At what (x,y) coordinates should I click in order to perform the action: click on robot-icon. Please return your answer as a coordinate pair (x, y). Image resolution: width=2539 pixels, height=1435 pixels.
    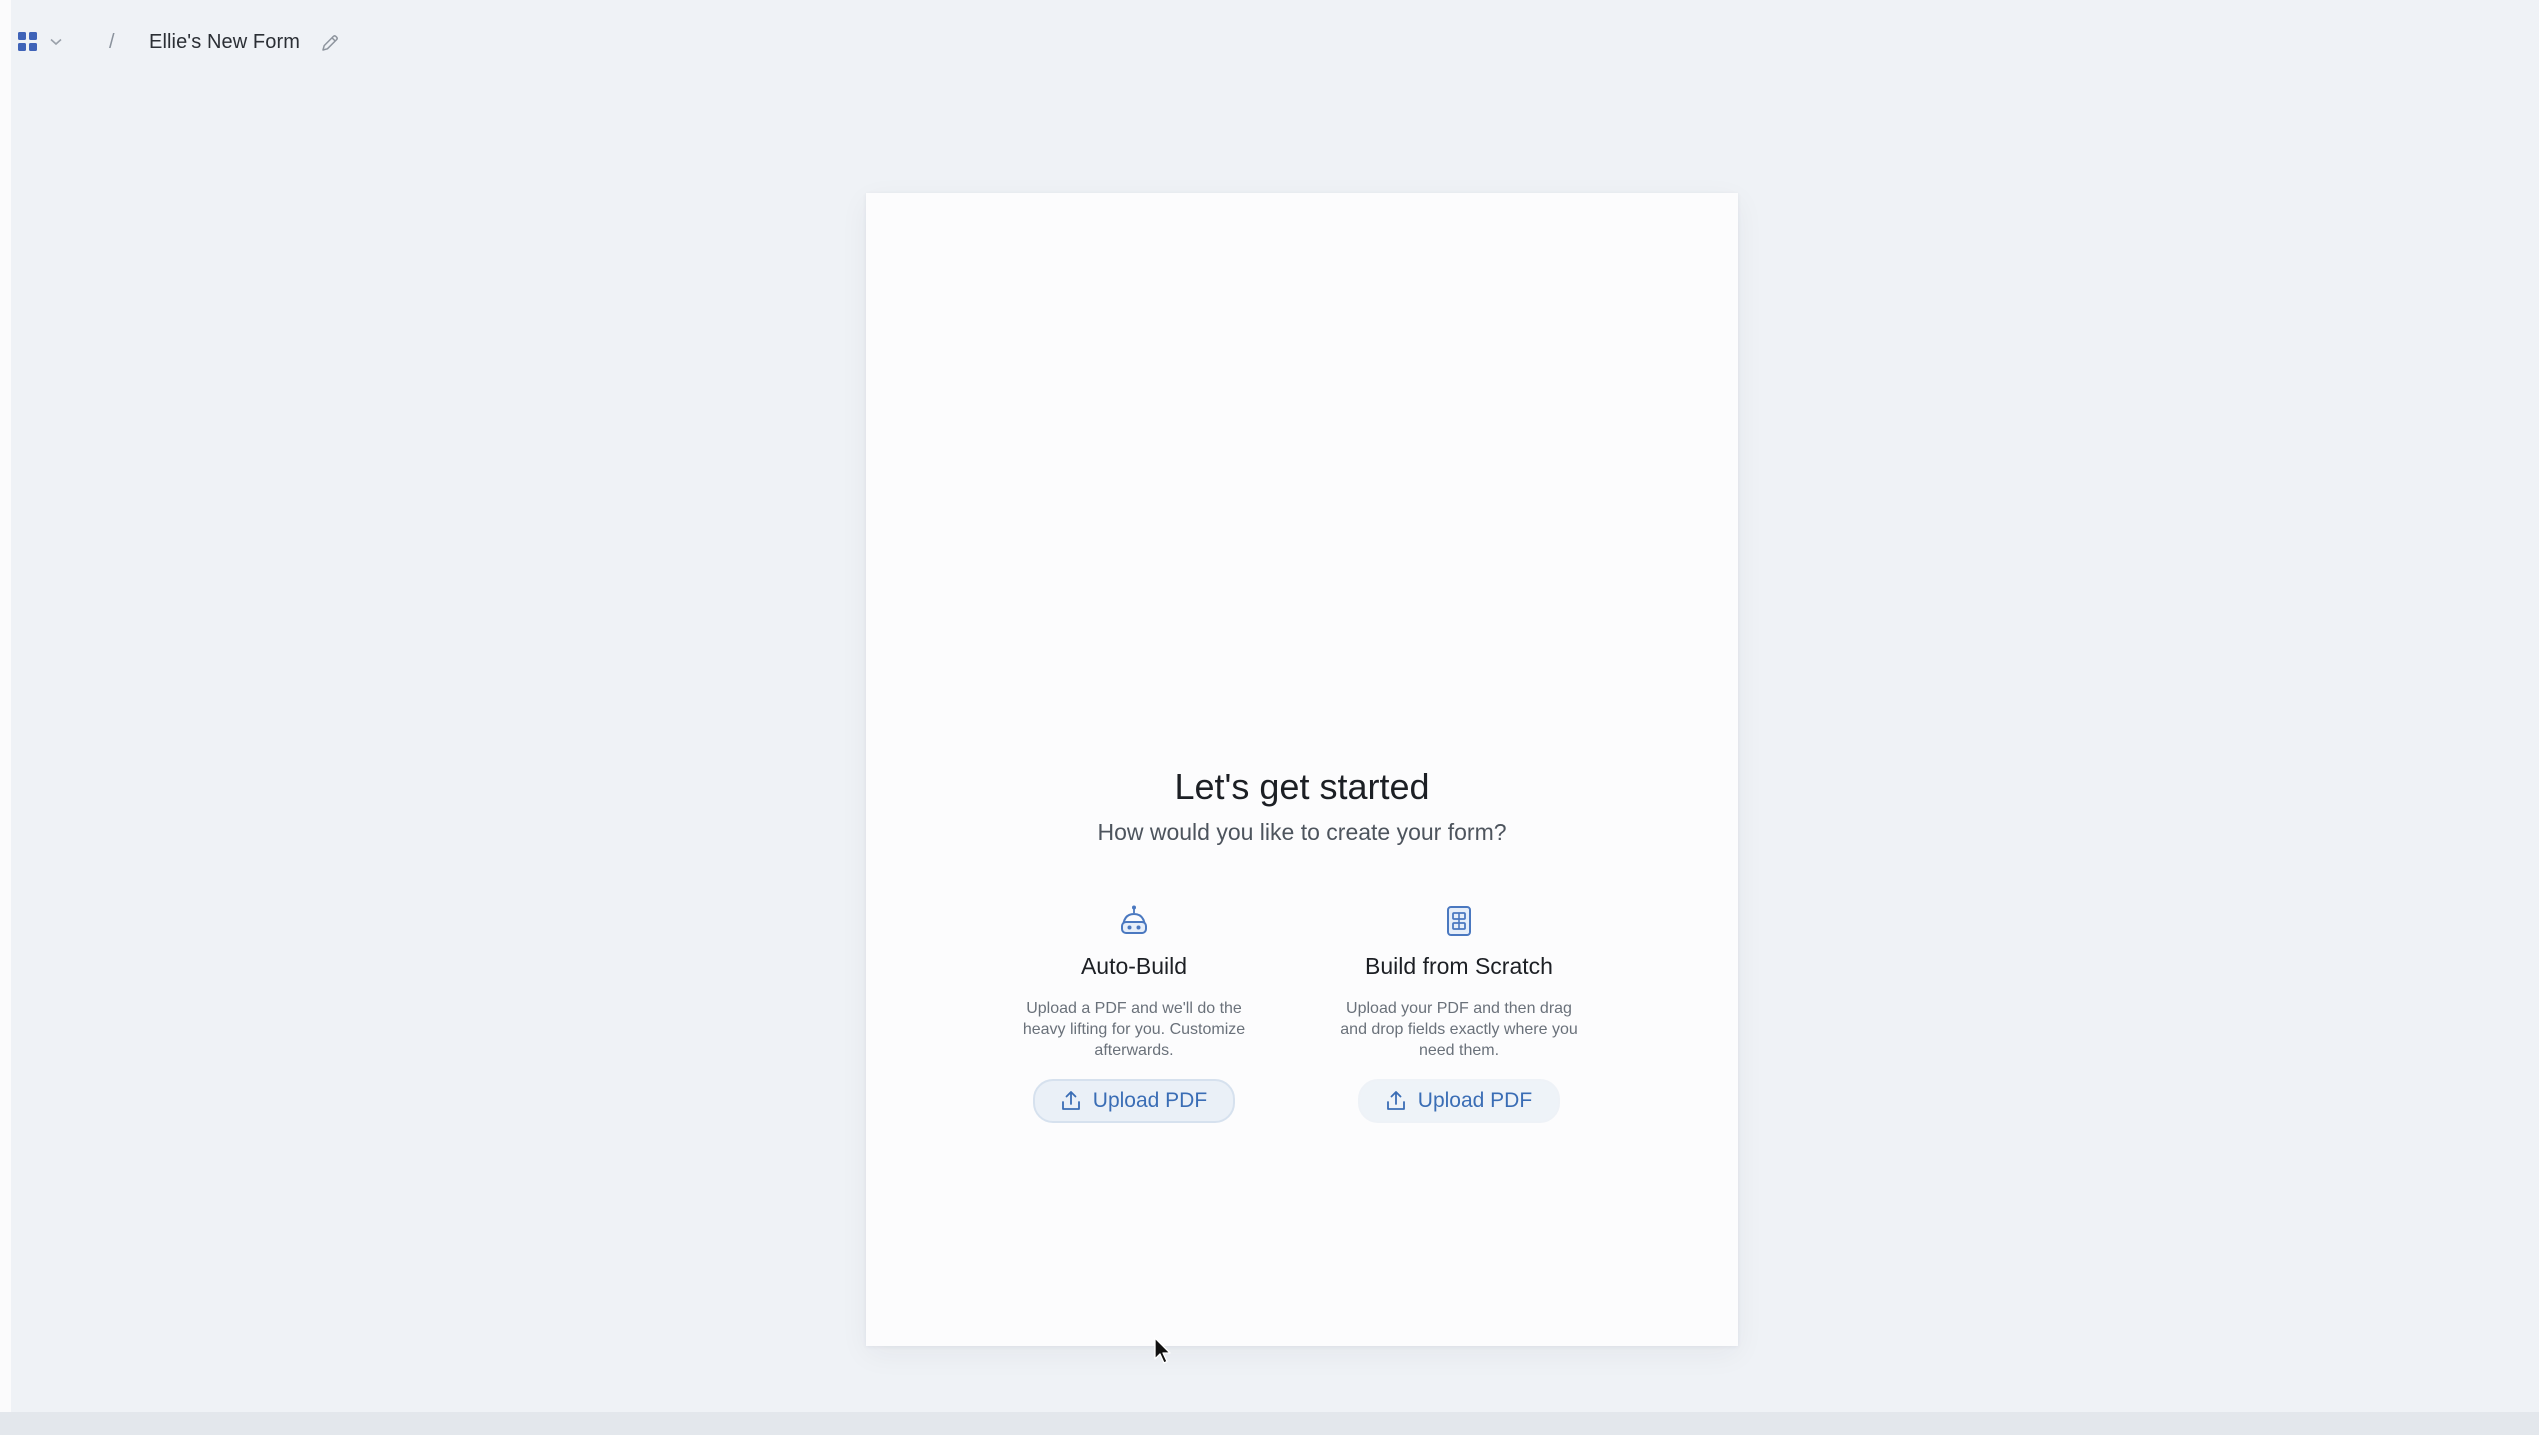
    Looking at the image, I should click on (1134, 919).